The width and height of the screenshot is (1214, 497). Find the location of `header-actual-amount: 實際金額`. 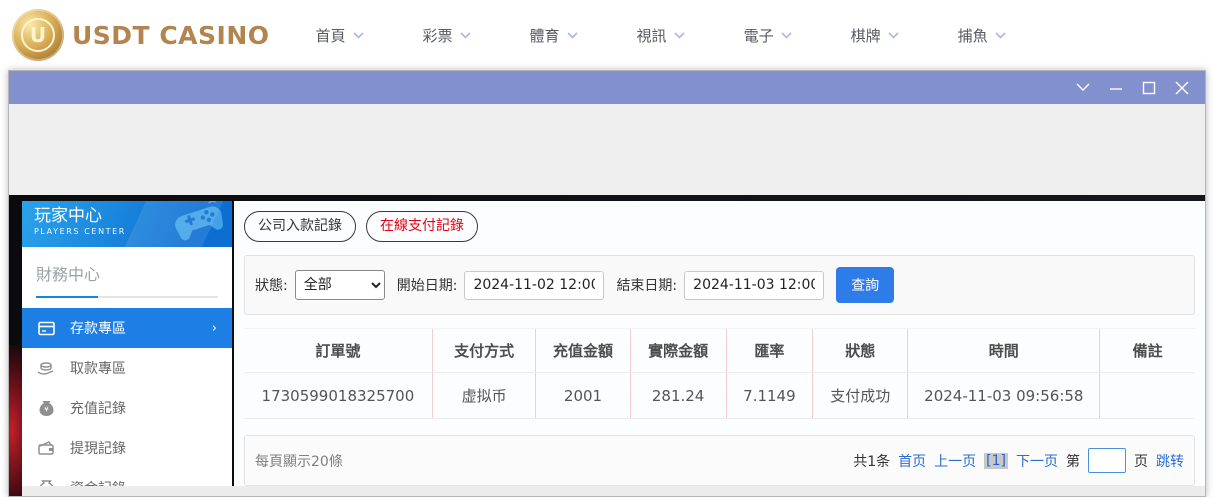

header-actual-amount: 實際金額 is located at coordinates (678, 350).